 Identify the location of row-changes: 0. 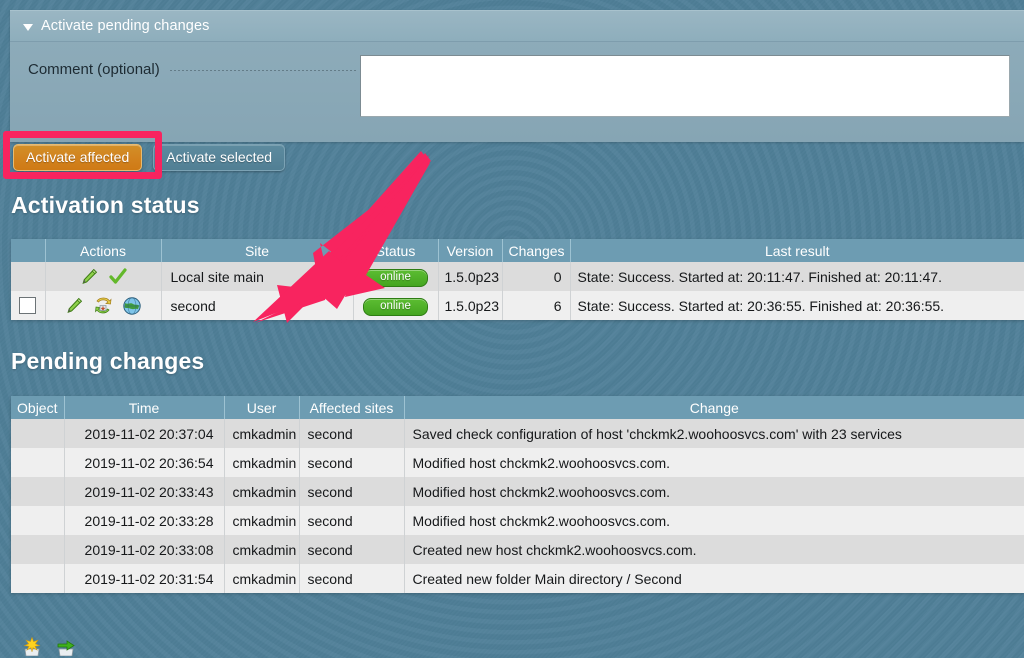
(536, 276).